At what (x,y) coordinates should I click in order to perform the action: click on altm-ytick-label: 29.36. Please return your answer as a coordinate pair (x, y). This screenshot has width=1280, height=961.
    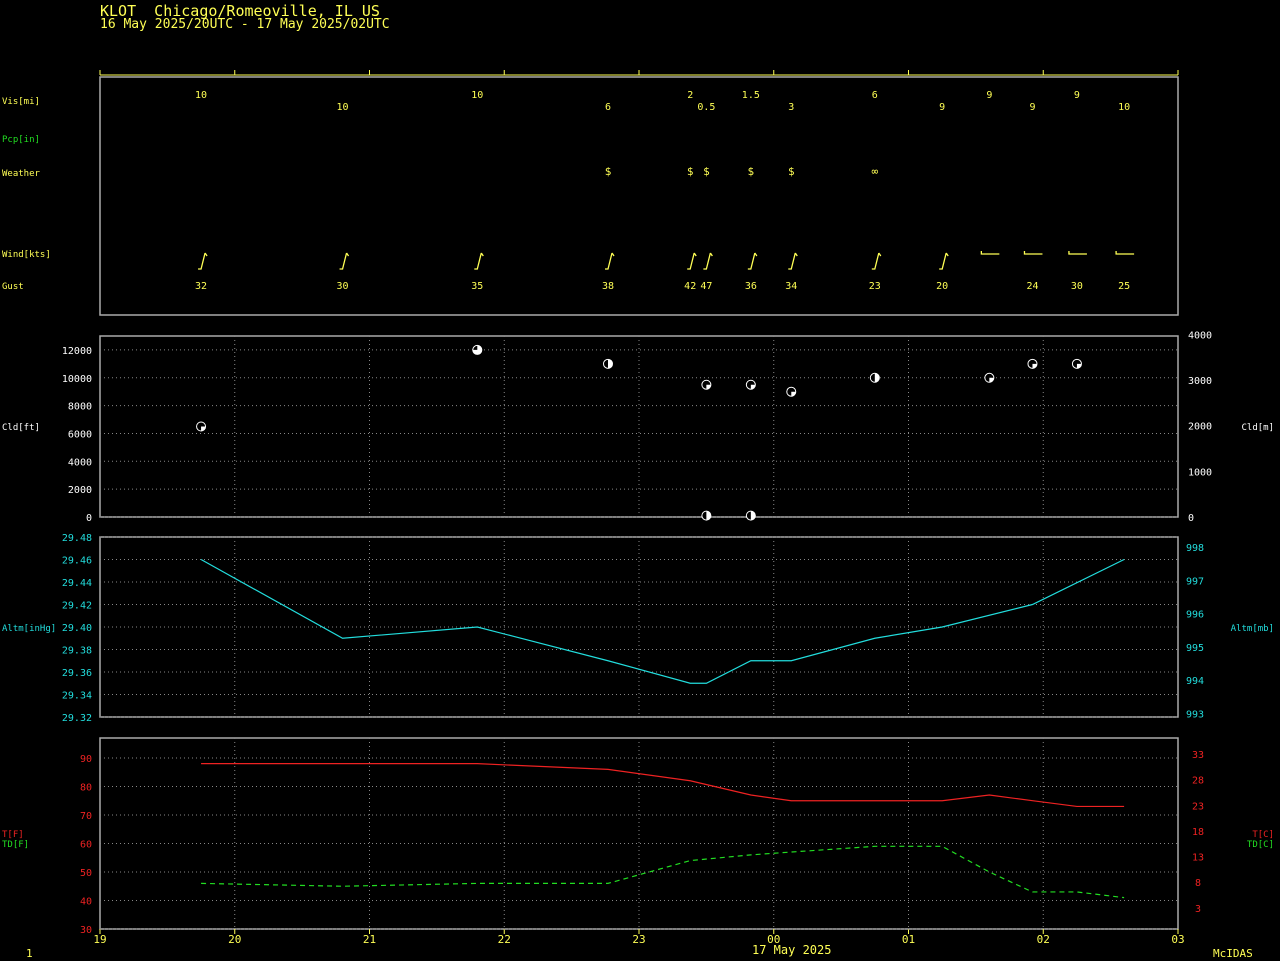
    Looking at the image, I should click on (77, 673).